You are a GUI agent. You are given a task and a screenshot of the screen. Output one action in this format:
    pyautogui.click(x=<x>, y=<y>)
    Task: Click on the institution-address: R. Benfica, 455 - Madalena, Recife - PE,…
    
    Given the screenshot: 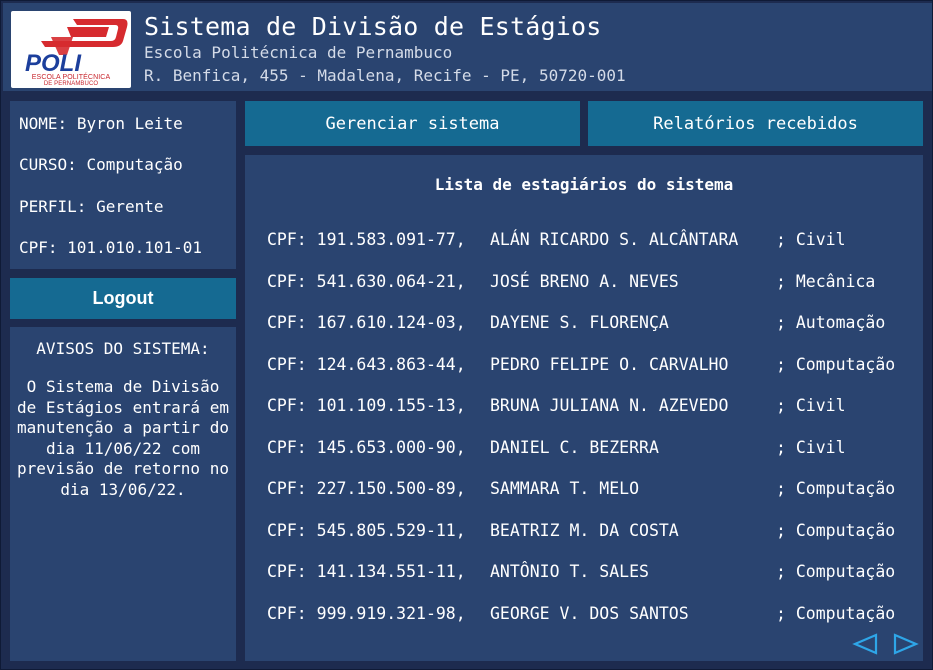 What is the action you would take?
    pyautogui.click(x=385, y=75)
    